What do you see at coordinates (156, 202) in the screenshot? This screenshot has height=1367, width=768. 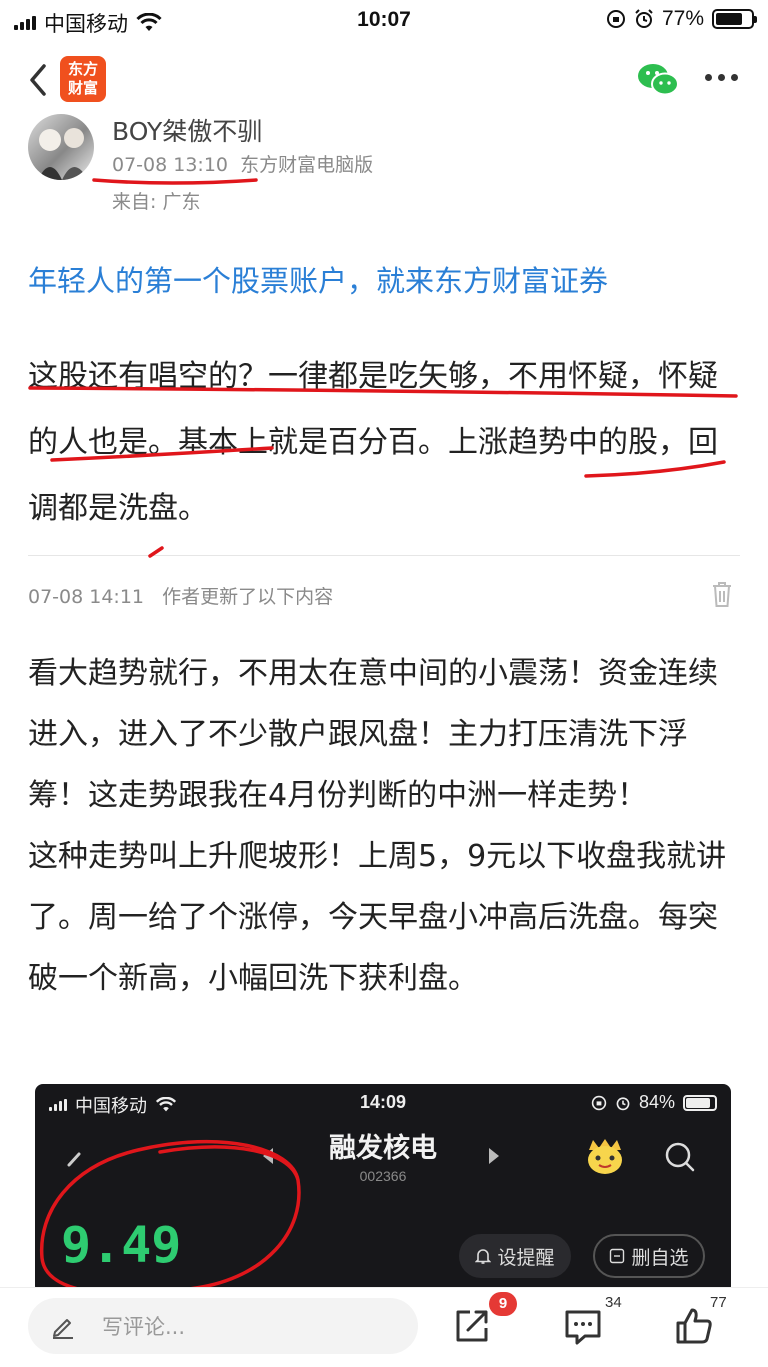 I see `post-location: 来自: 广东` at bounding box center [156, 202].